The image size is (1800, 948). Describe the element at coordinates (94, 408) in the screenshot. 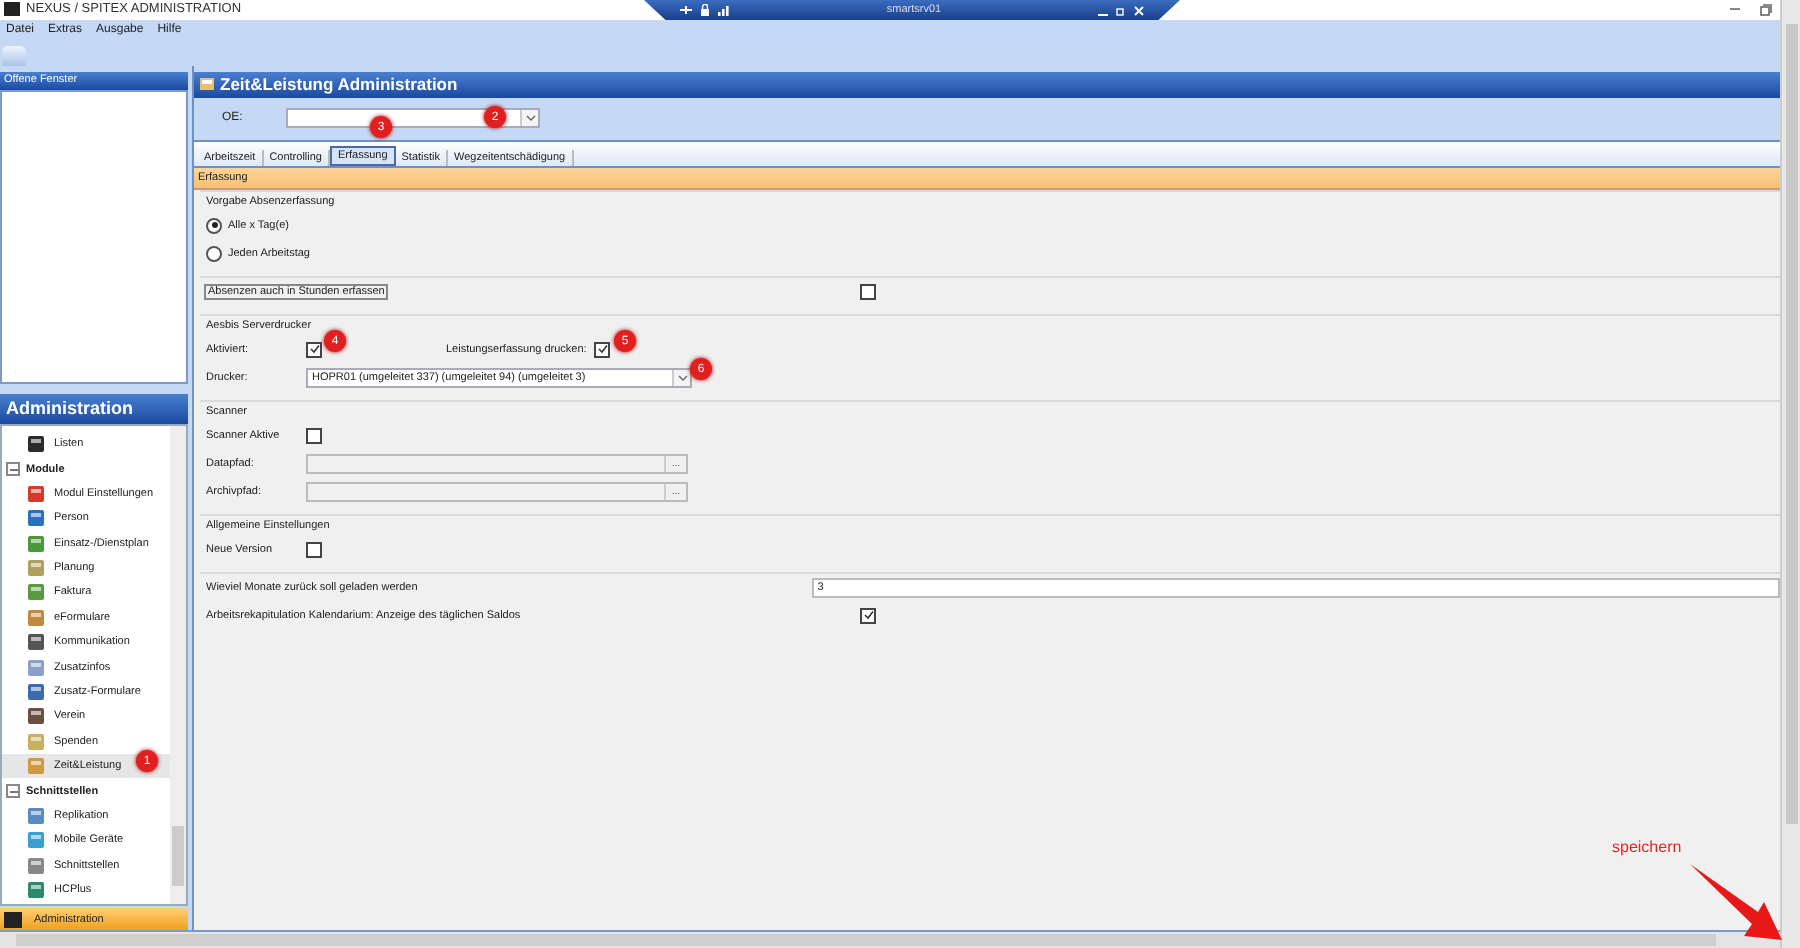

I see `panel-header: Administration` at that location.